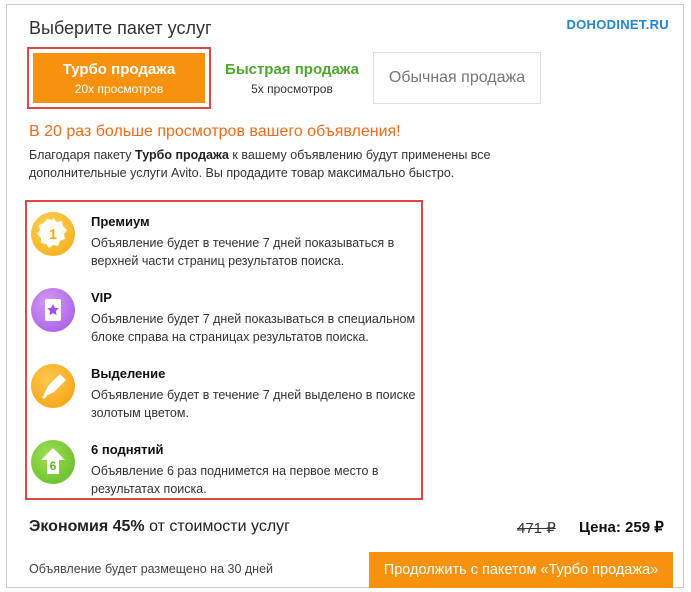 Image resolution: width=691 pixels, height=592 pixels. Describe the element at coordinates (53, 466) in the screenshot. I see `bump-glyph: 6` at that location.